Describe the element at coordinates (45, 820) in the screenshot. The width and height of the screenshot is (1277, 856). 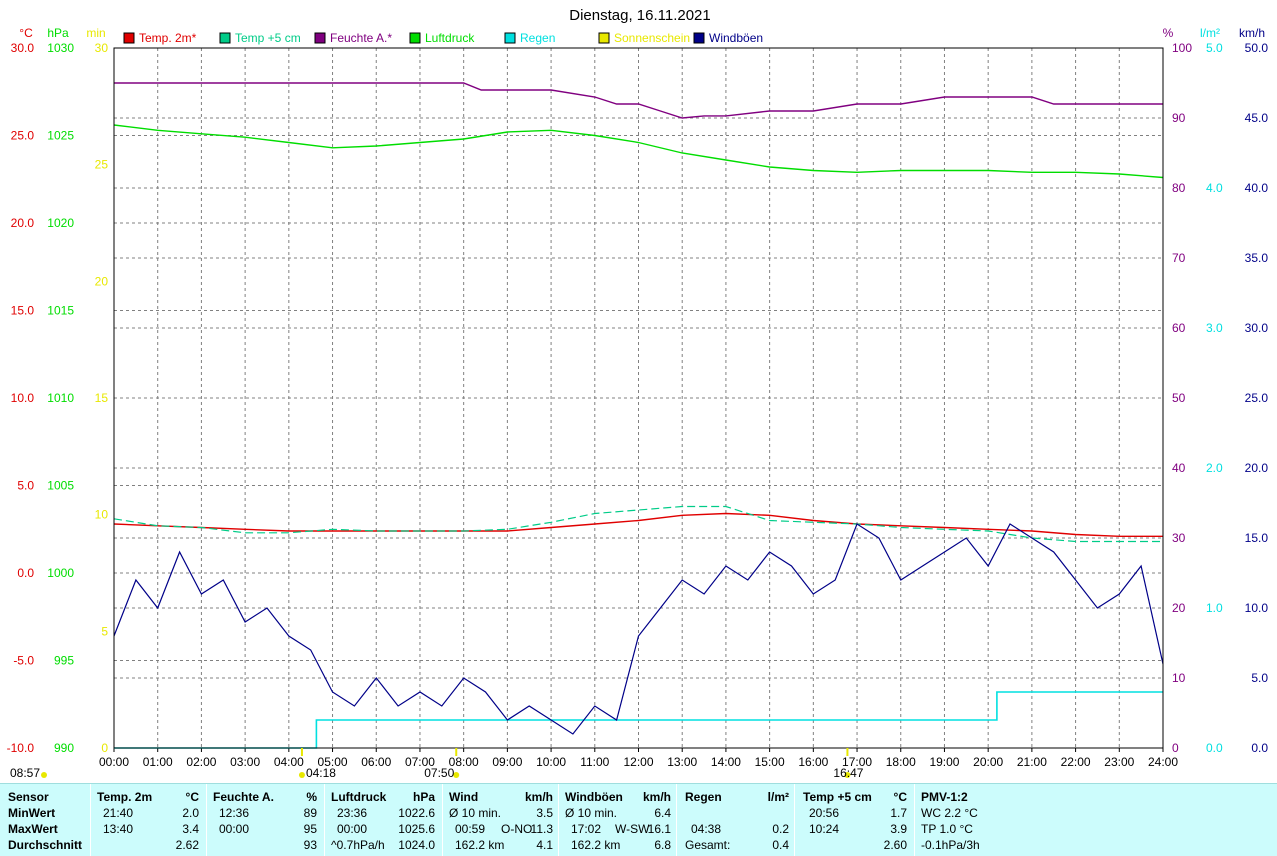
I see `stats-col-sensor: Sensor MinWert MaxWert Durchschnitt` at that location.